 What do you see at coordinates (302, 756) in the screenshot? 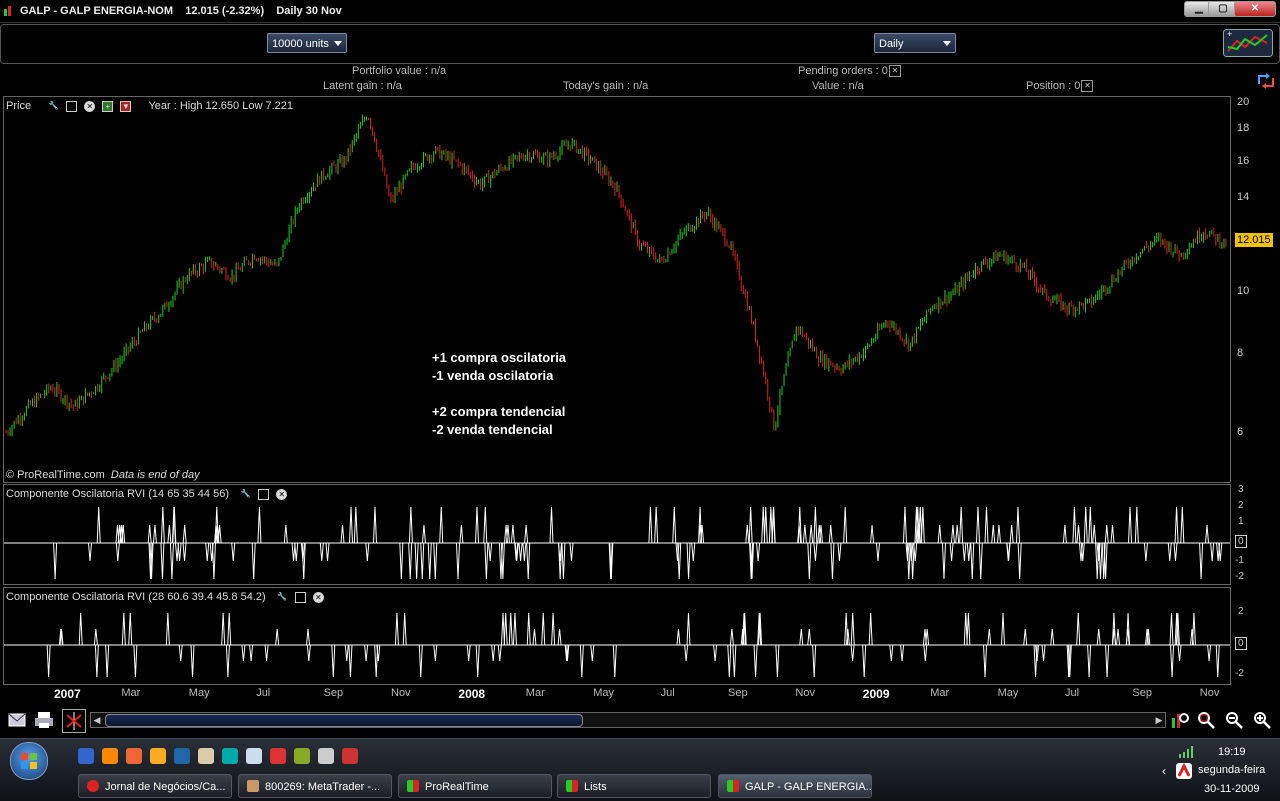
I see `app-icon` at bounding box center [302, 756].